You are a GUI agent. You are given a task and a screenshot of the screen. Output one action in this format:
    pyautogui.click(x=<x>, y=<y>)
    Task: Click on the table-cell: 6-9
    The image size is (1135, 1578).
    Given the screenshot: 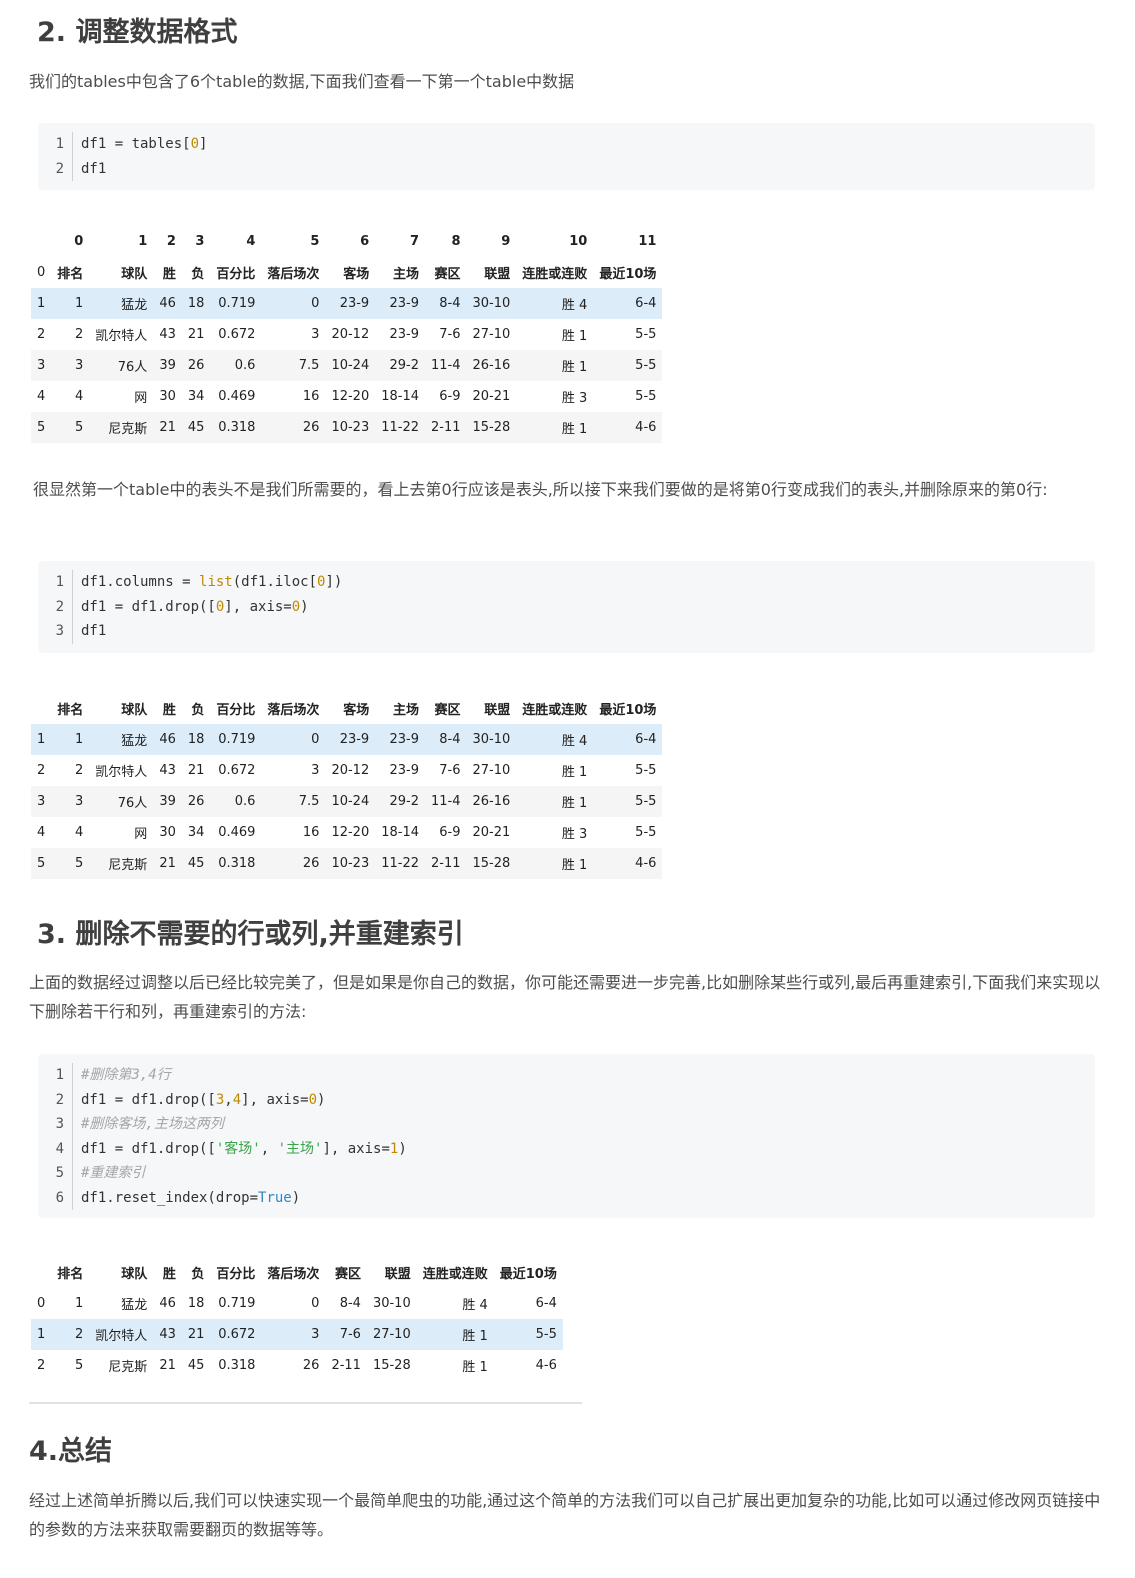 What is the action you would take?
    pyautogui.click(x=450, y=396)
    